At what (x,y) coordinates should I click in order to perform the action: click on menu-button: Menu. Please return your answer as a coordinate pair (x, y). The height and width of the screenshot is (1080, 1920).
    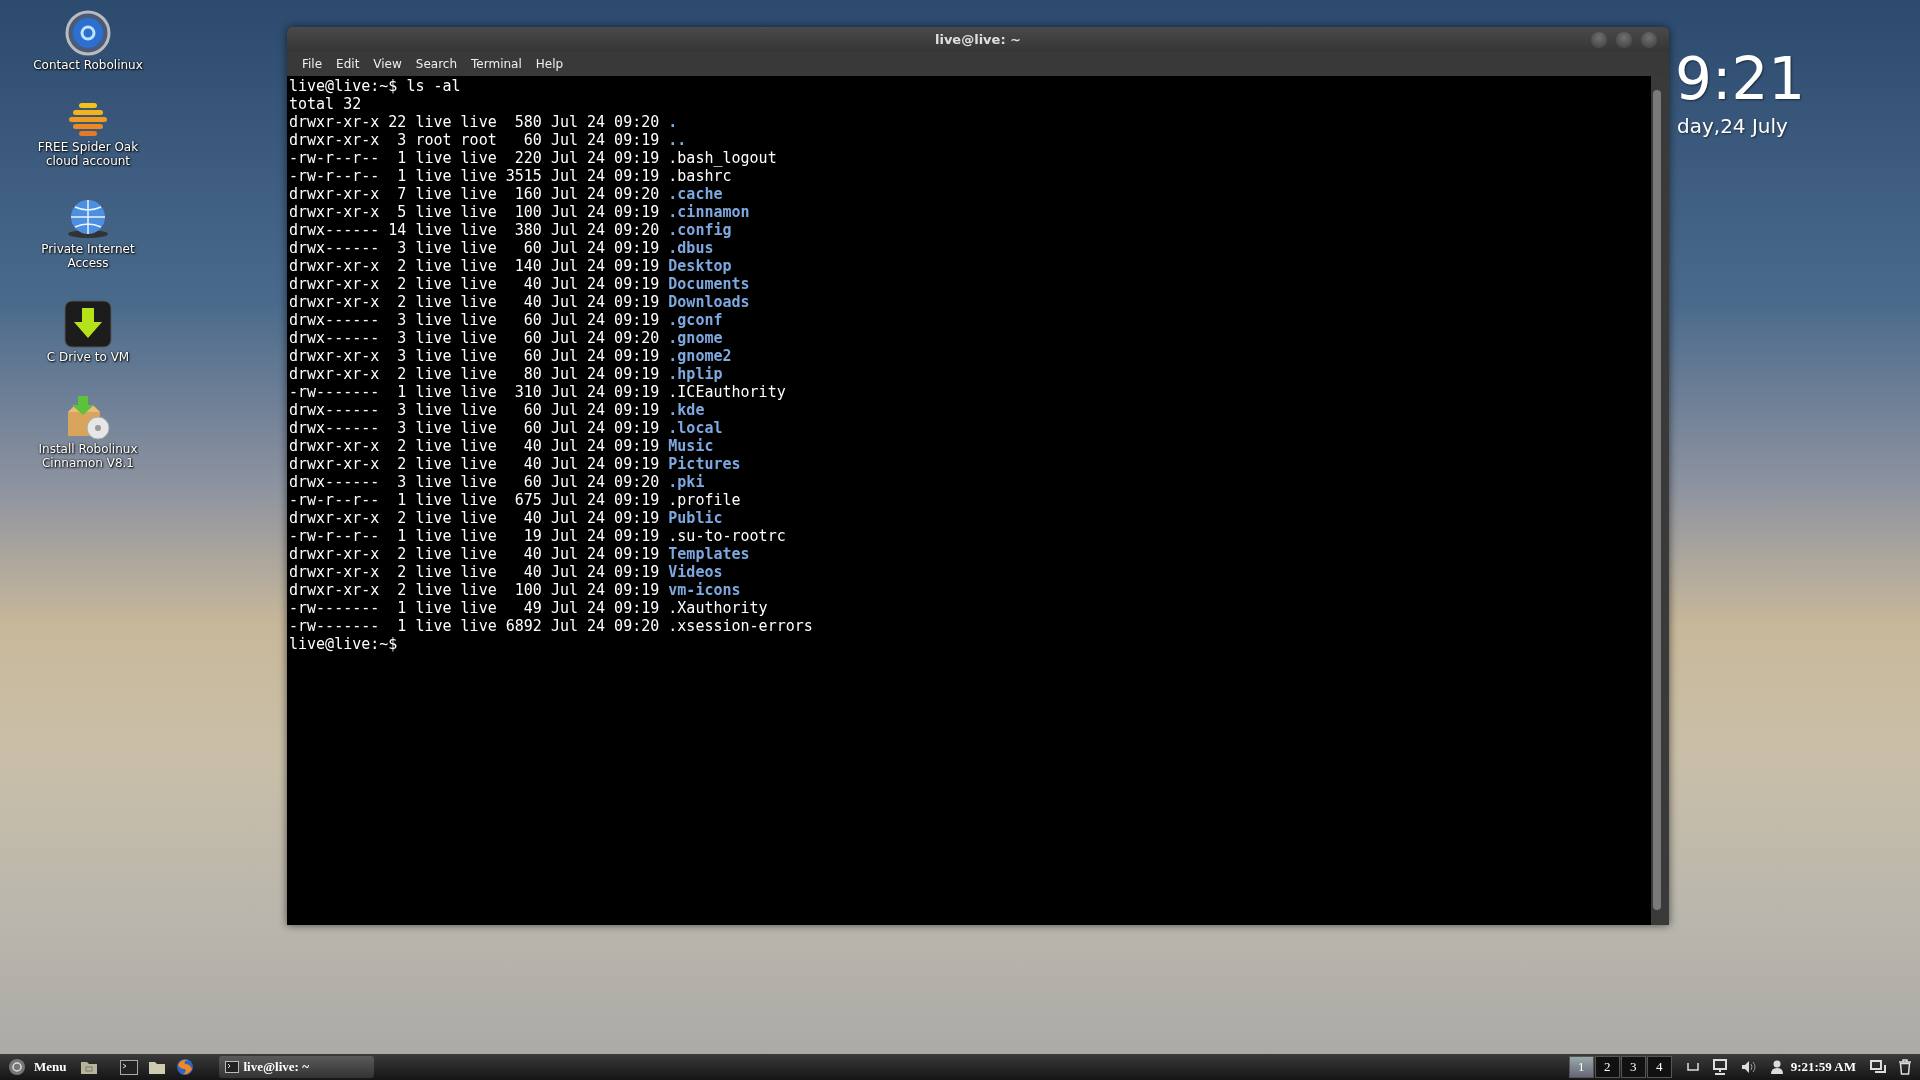
    Looking at the image, I should click on (37, 1067).